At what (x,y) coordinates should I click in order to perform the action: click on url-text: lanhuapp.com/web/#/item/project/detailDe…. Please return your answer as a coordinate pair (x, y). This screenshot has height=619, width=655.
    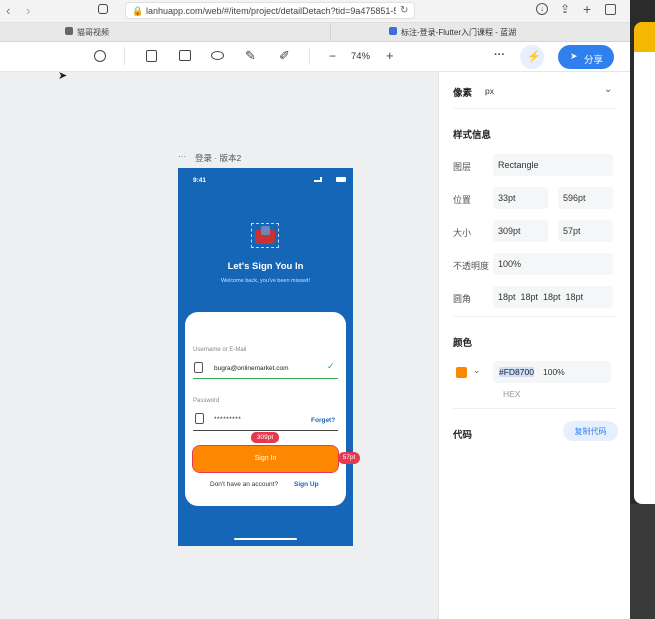
    Looking at the image, I should click on (271, 11).